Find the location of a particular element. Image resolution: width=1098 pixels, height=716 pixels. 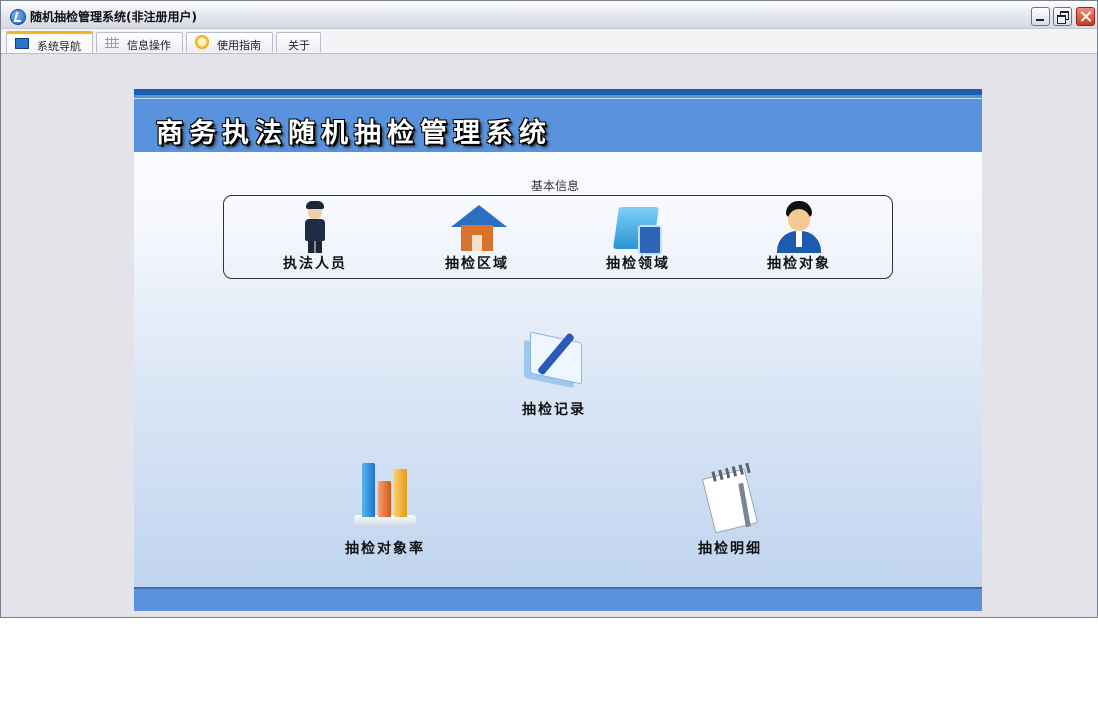

house-icon is located at coordinates (478, 227).